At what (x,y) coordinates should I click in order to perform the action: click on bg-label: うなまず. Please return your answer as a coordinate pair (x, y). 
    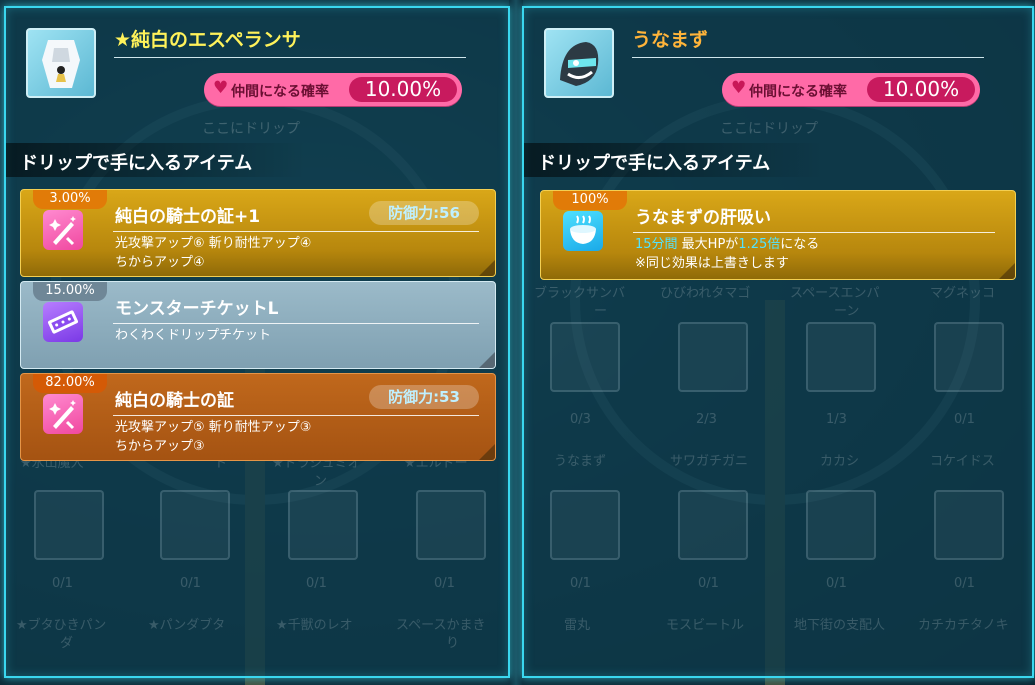
    Looking at the image, I should click on (580, 461).